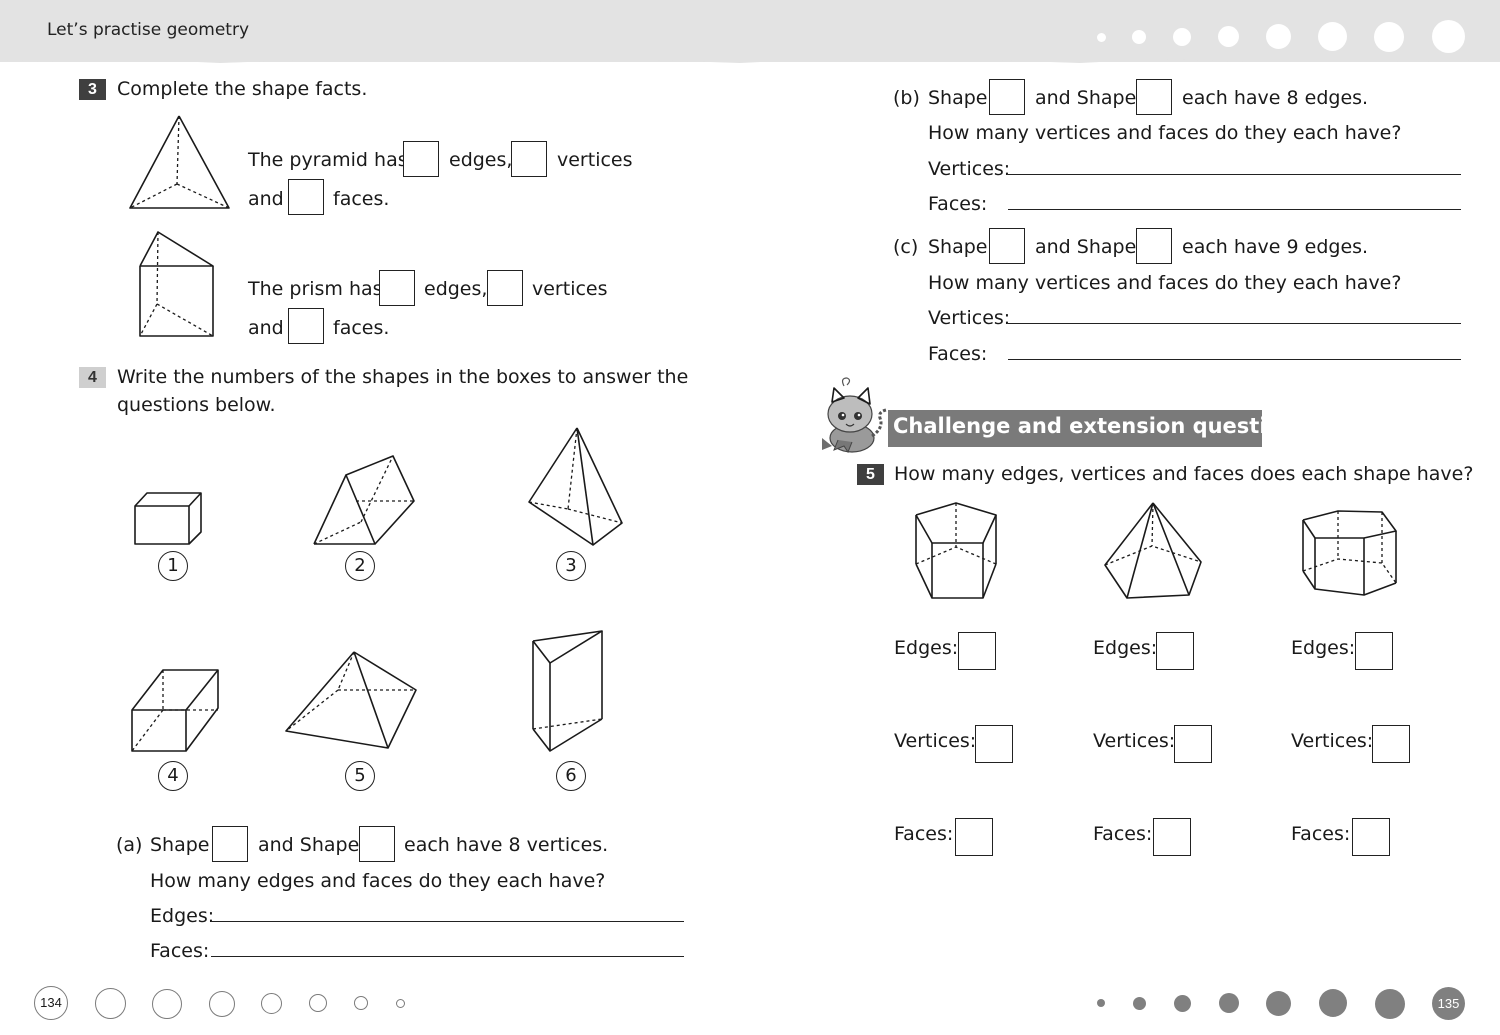  What do you see at coordinates (129, 845) in the screenshot?
I see `part-a-letter: (a)` at bounding box center [129, 845].